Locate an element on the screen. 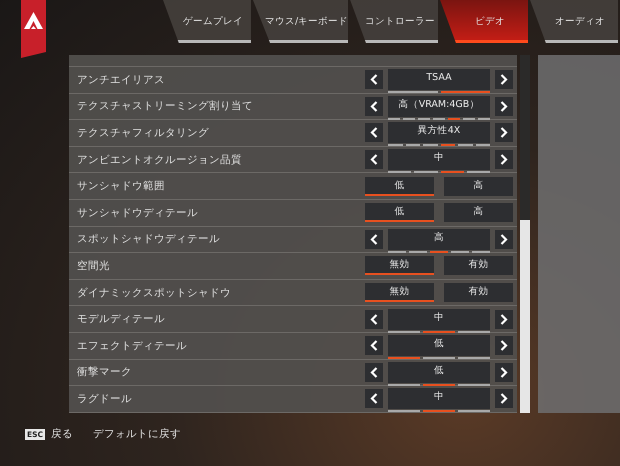  tab: オーディオ is located at coordinates (574, 21).